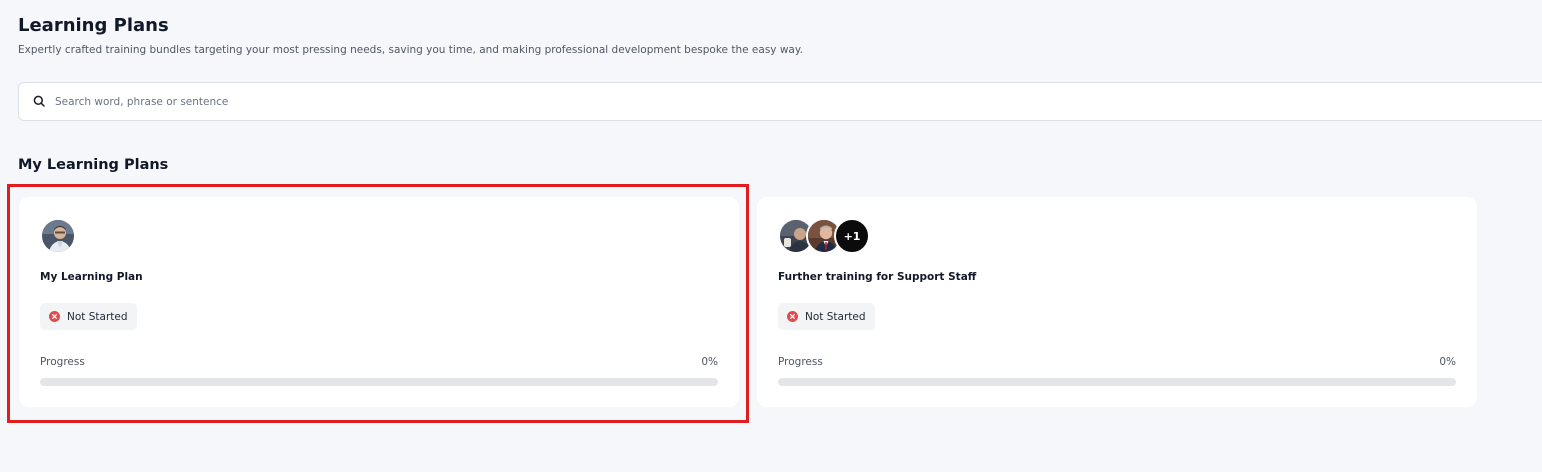 This screenshot has height=472, width=1542. Describe the element at coordinates (93, 165) in the screenshot. I see `section-title: My Learning Plans` at that location.